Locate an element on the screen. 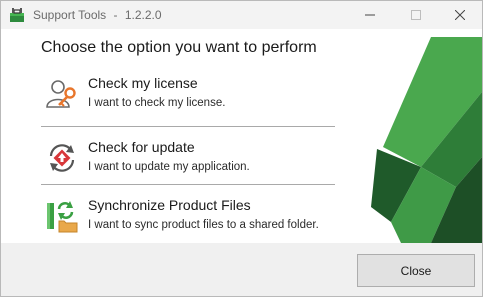 The width and height of the screenshot is (483, 297). user-key-icon is located at coordinates (61, 94).